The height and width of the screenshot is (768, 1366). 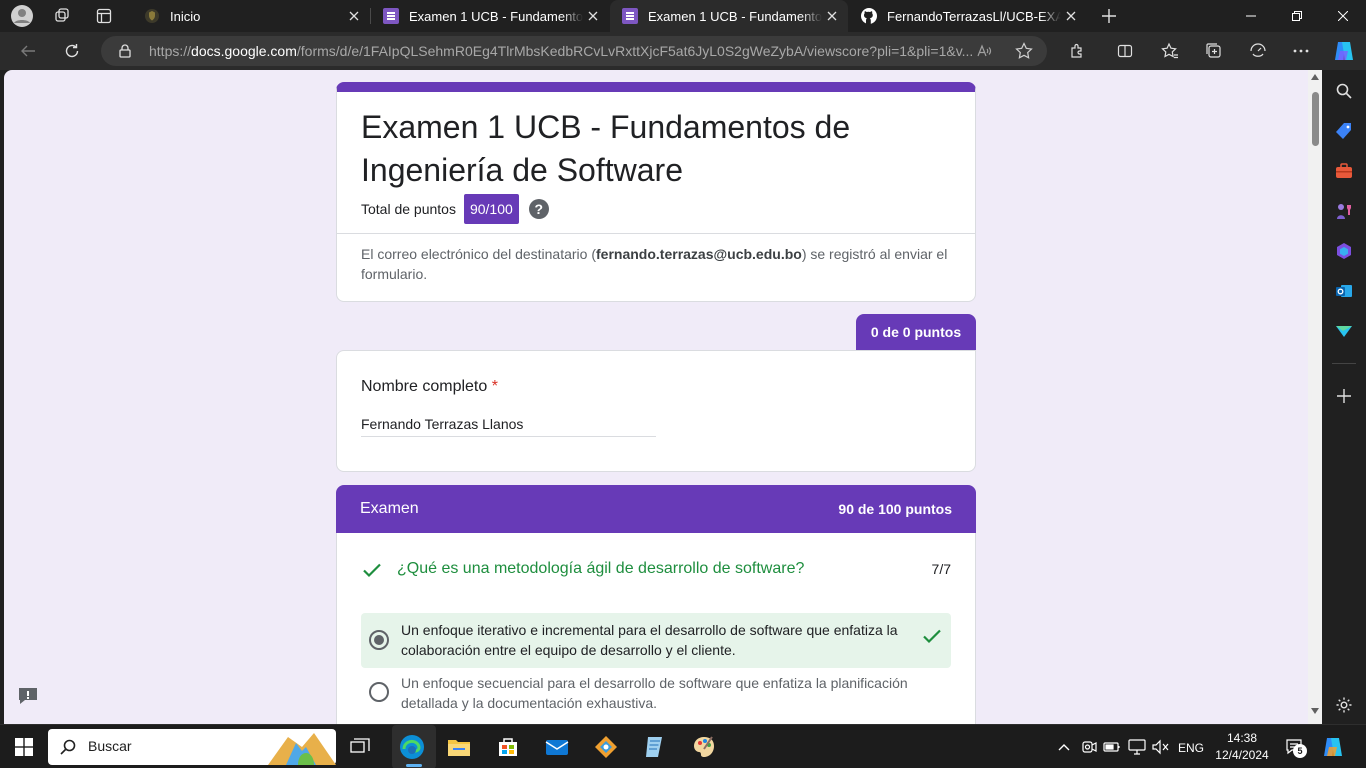 I want to click on edge-browser-icon, so click(x=412, y=747).